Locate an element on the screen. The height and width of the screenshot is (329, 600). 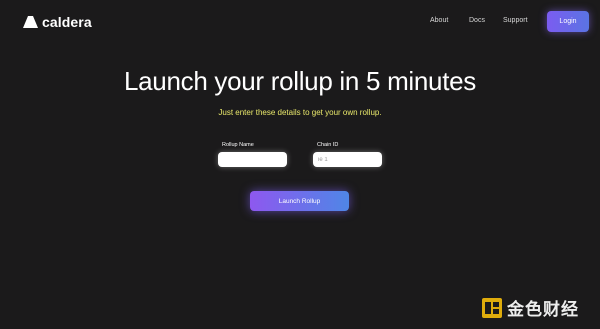
watermark-text: 金色财经 is located at coordinates (543, 310).